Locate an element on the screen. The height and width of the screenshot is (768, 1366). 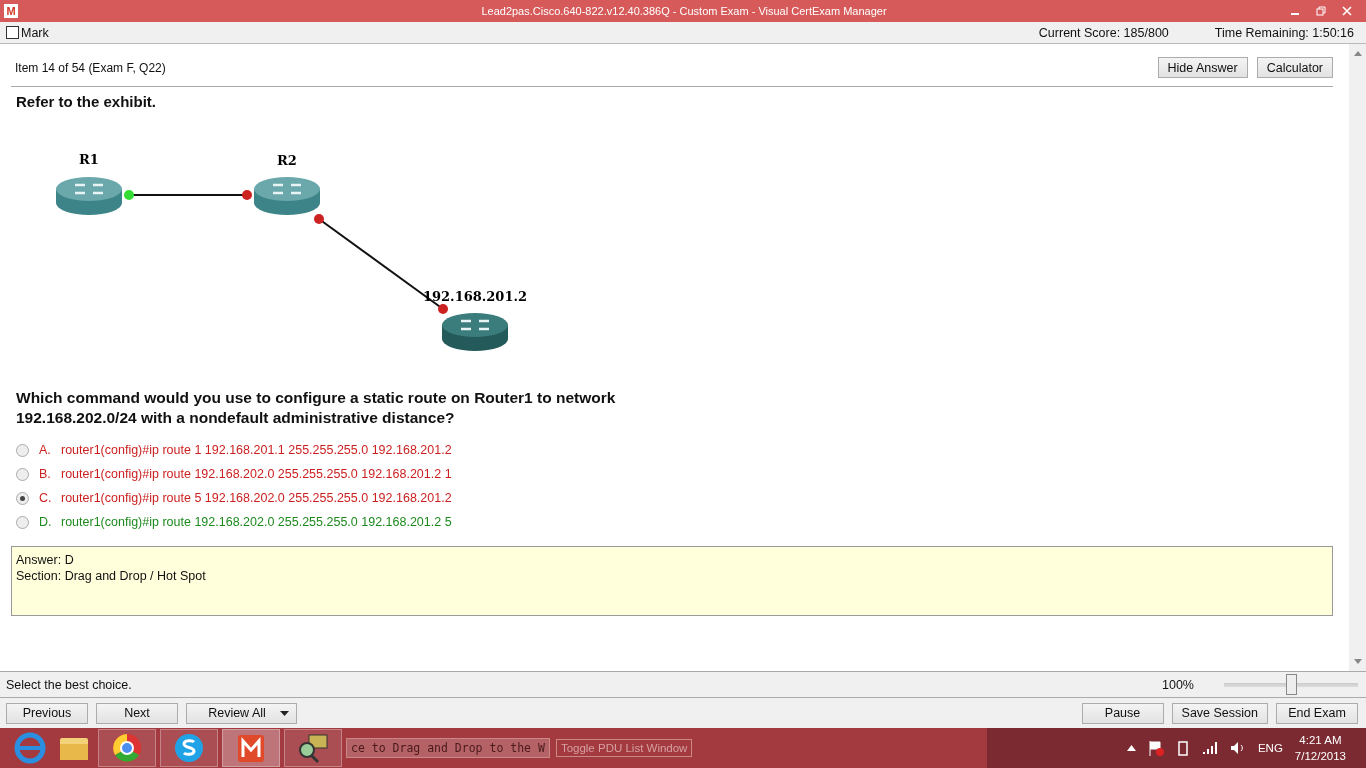
answer-line: Answer: D is located at coordinates (45, 560).